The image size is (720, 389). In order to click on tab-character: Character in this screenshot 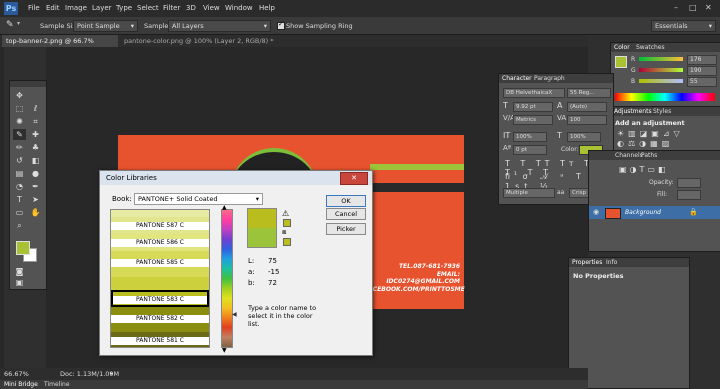, I will do `click(517, 78)`.